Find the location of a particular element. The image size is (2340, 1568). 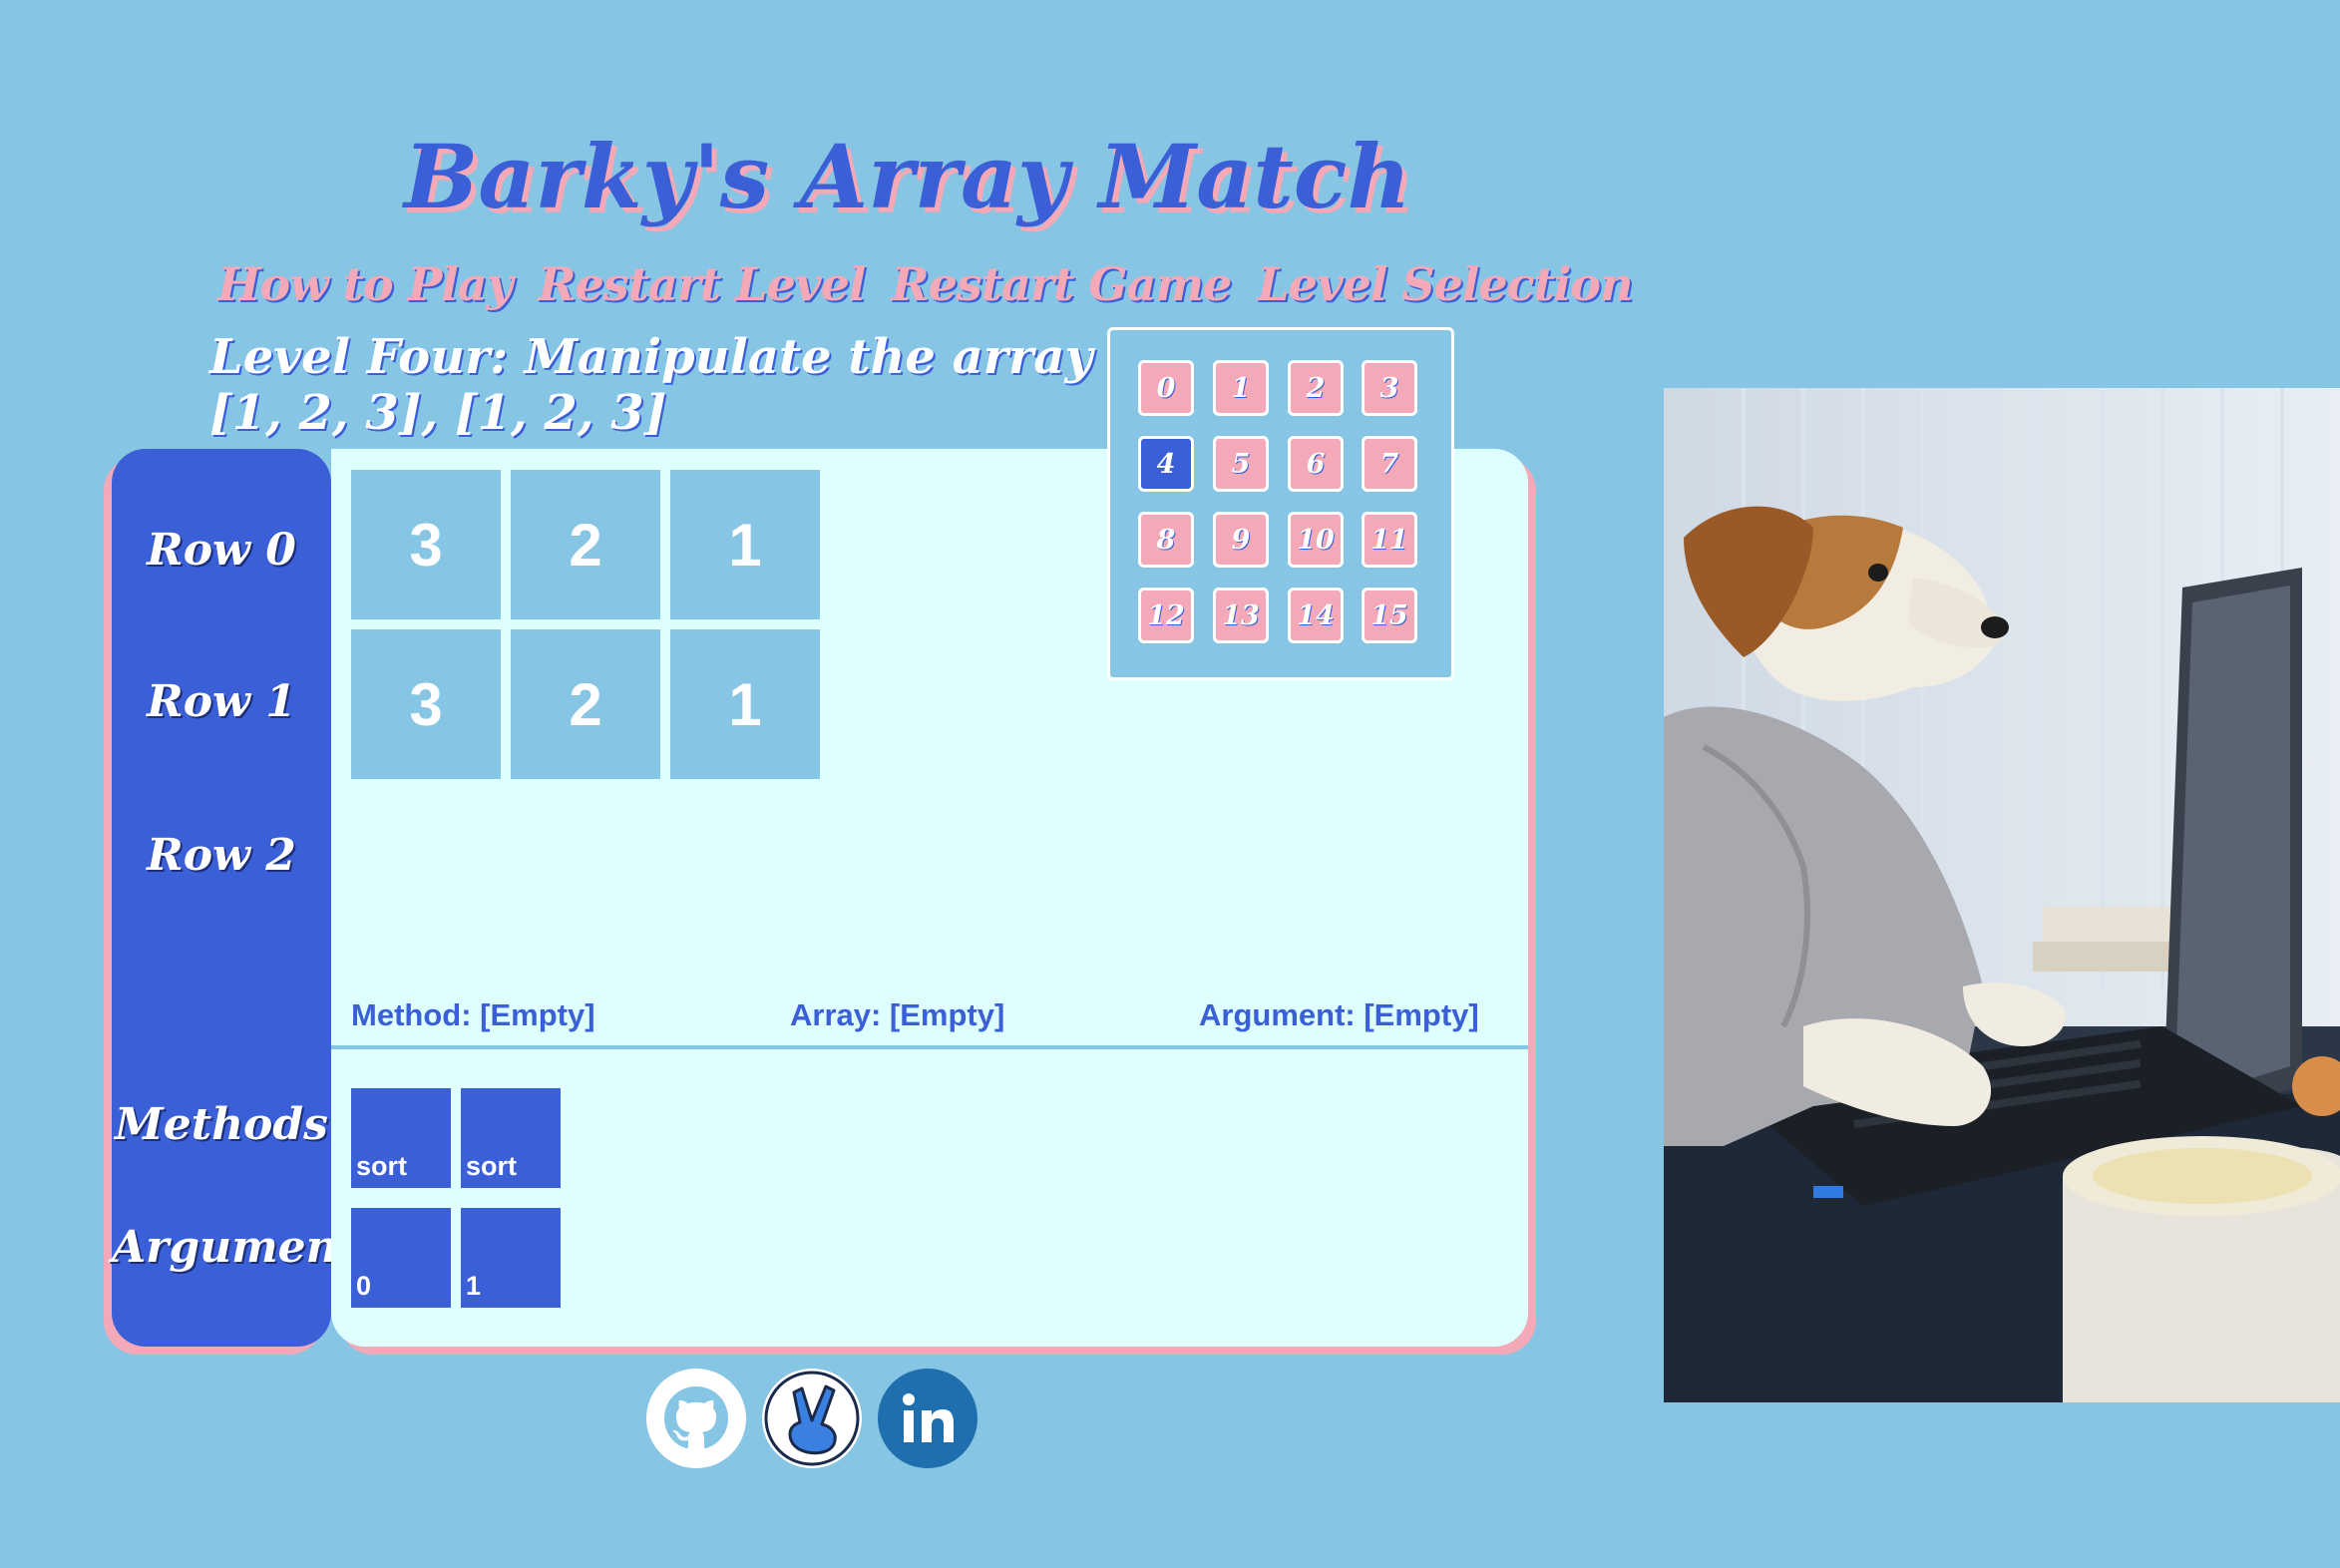

argument-tile-label: 1 is located at coordinates (474, 1286).